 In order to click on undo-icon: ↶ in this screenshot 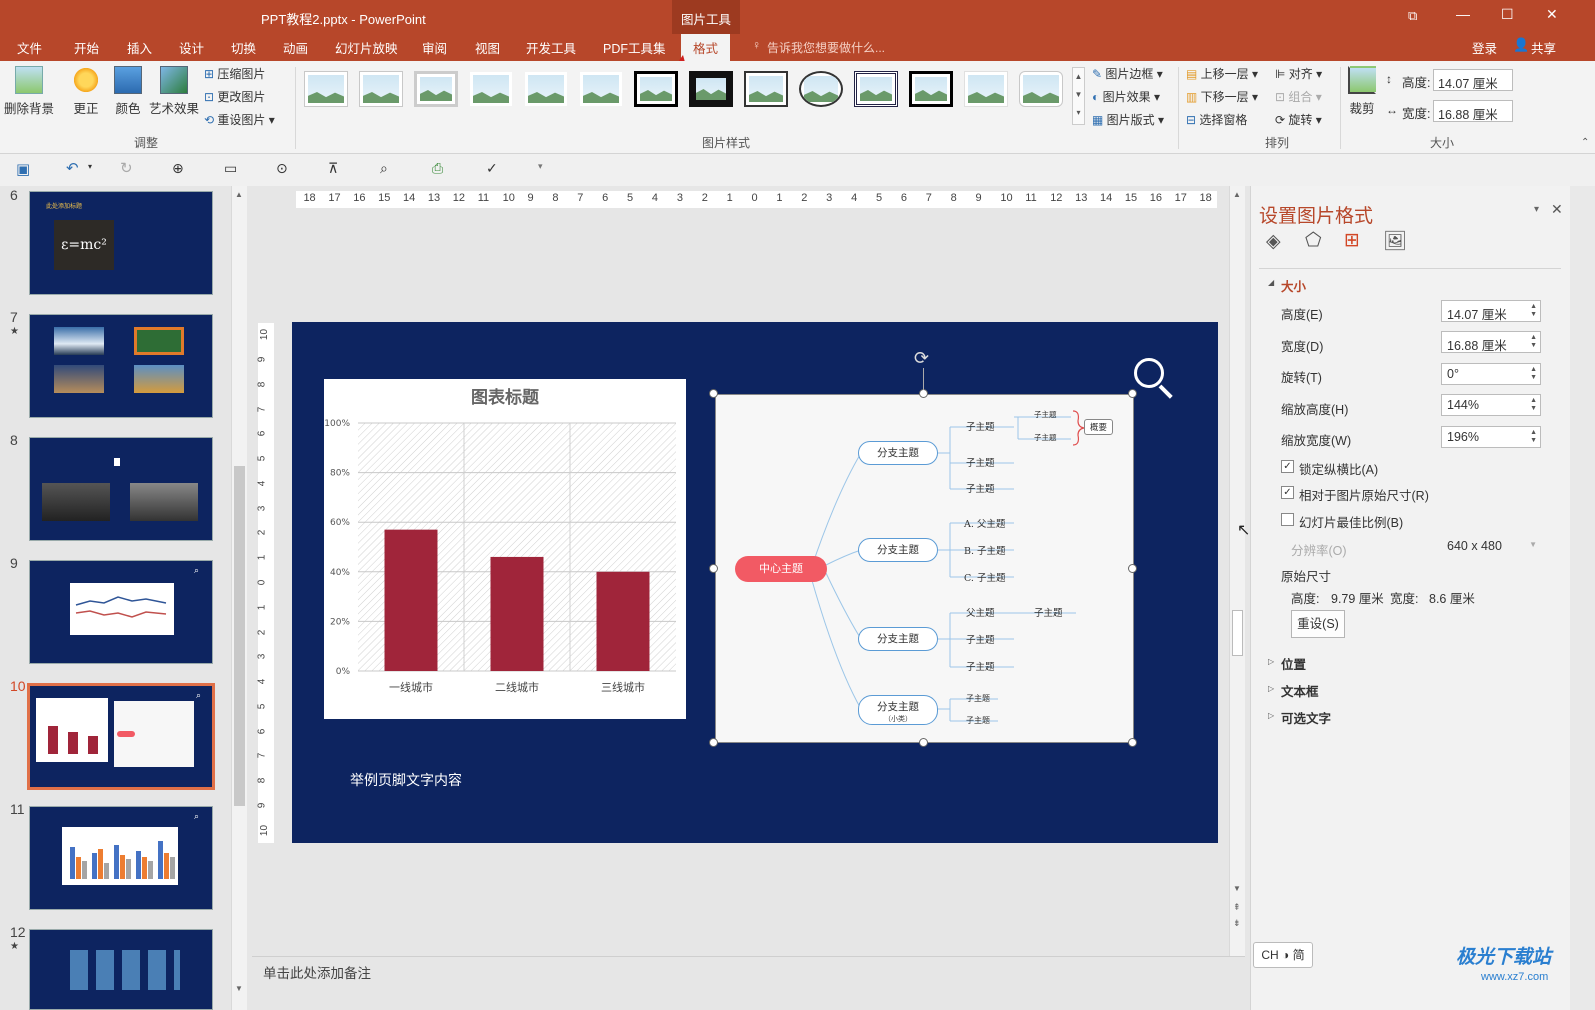, I will do `click(72, 168)`.